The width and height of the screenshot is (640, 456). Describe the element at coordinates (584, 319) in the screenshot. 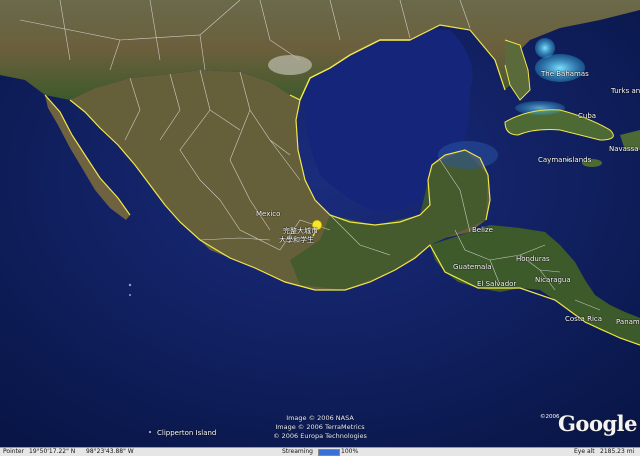

I see `label-costa-rica: Costa Rica` at that location.